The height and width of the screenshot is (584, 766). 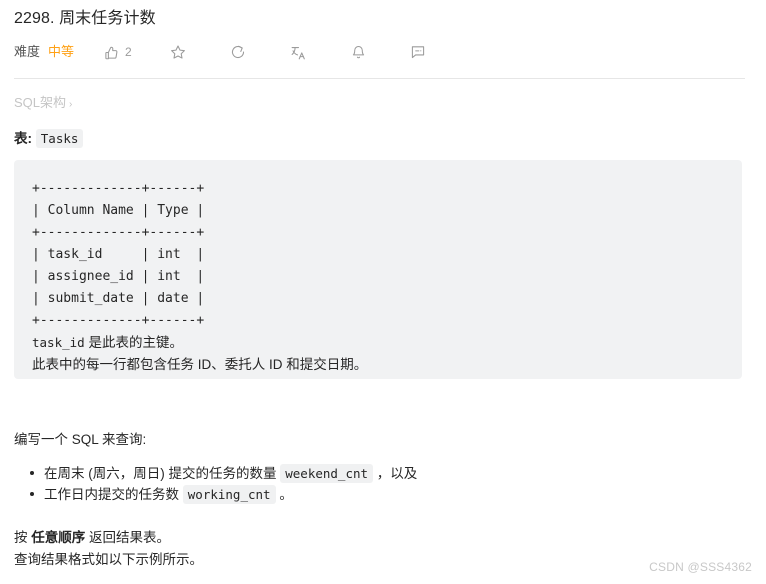 I want to click on page-title: 2298. 周末任务计数, so click(x=85, y=18).